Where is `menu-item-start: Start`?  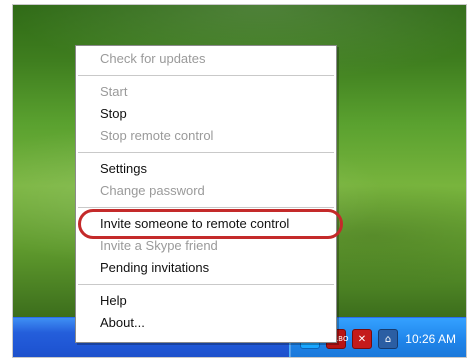
menu-item-start: Start is located at coordinates (114, 91).